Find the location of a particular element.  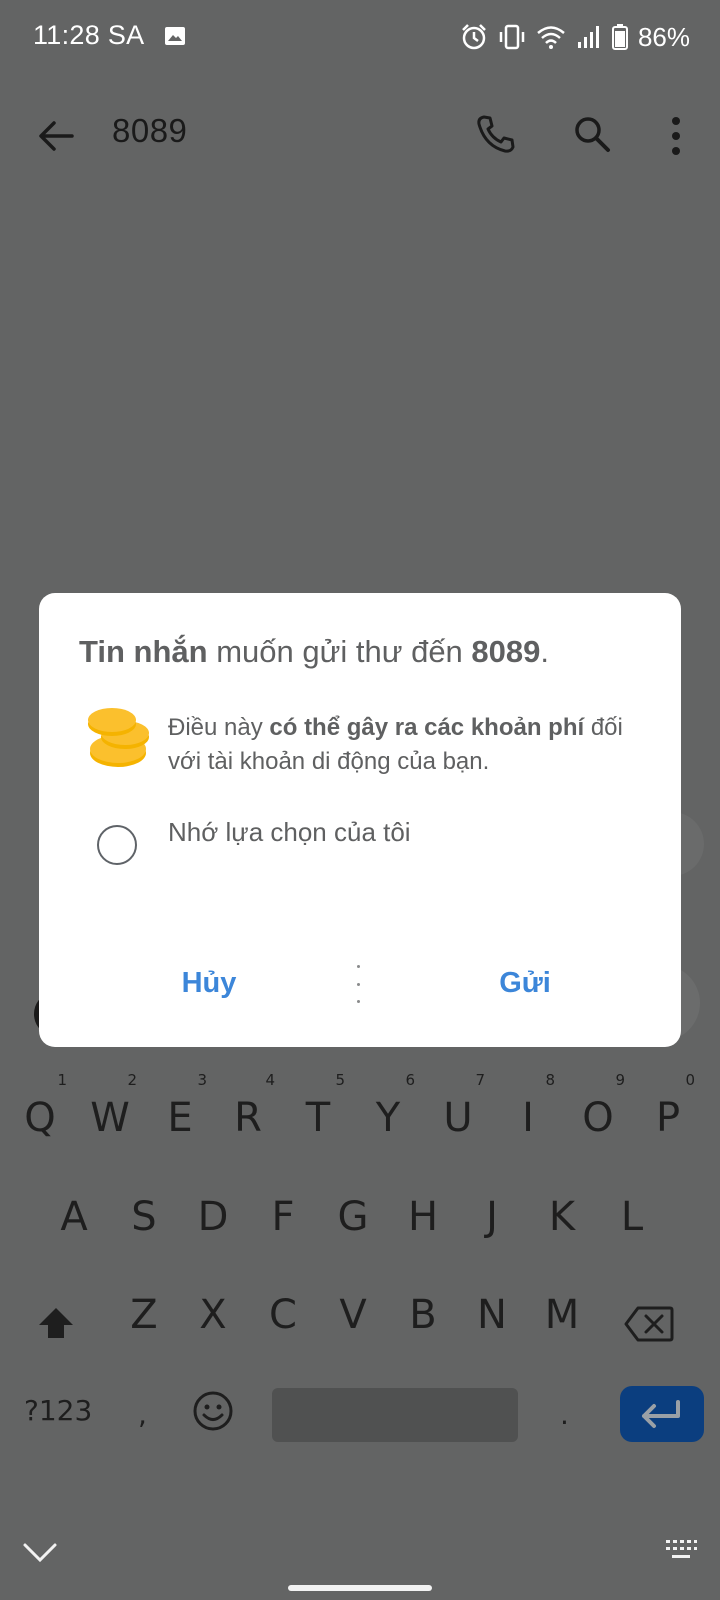

key-hint-number: 8 is located at coordinates (550, 1080).